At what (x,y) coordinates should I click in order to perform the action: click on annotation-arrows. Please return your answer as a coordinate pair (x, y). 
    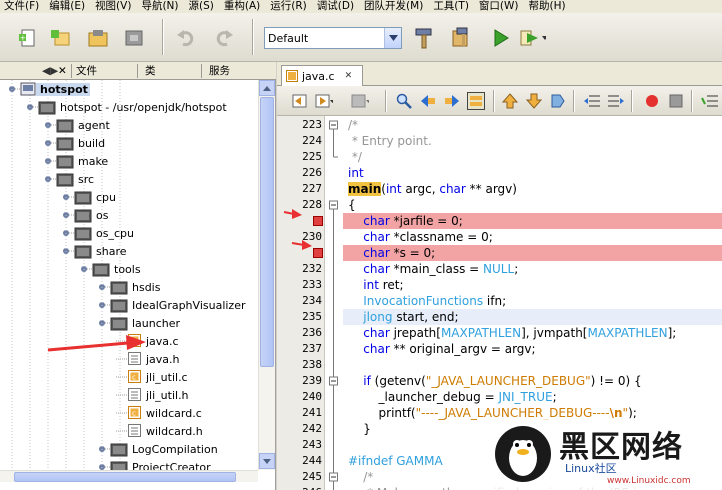
    Looking at the image, I should click on (179, 280).